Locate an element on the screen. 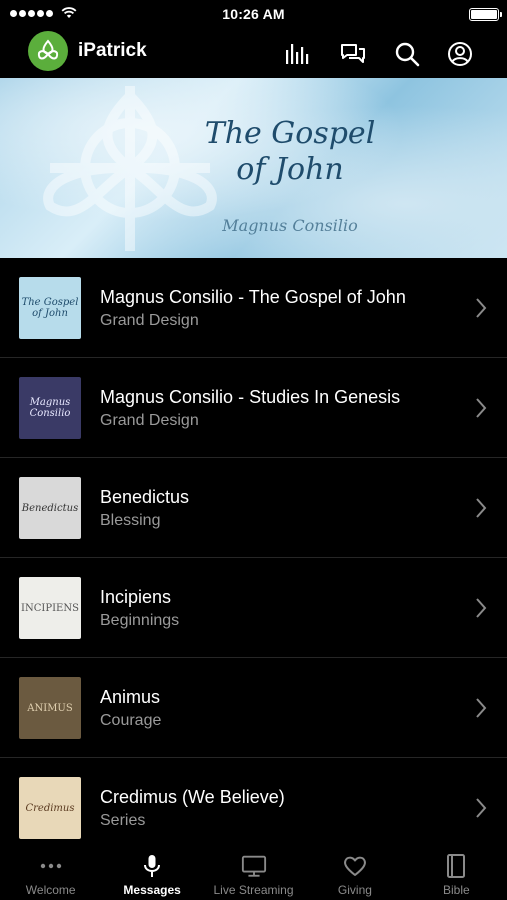 The width and height of the screenshot is (507, 900). more-dots-icon is located at coordinates (51, 866).